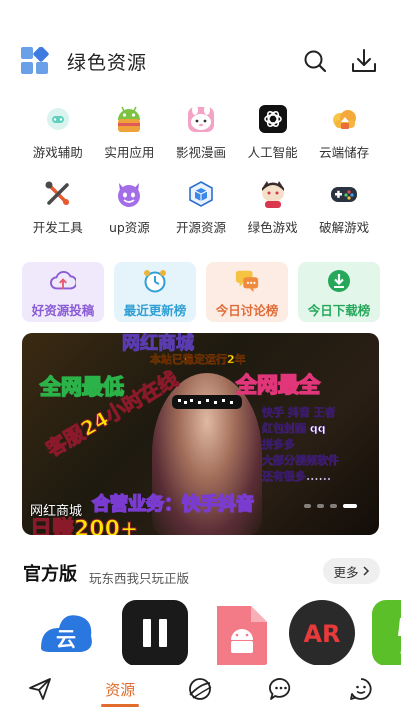 The width and height of the screenshot is (401, 713). What do you see at coordinates (58, 119) in the screenshot?
I see `game-assist-icon` at bounding box center [58, 119].